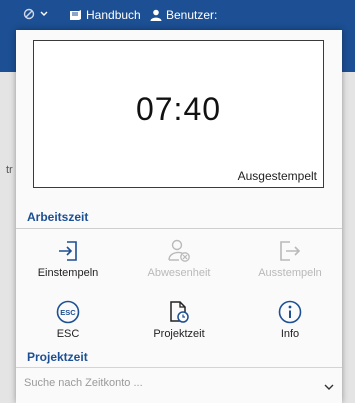 Image resolution: width=355 pixels, height=403 pixels. I want to click on esc-label: ESC, so click(68, 334).